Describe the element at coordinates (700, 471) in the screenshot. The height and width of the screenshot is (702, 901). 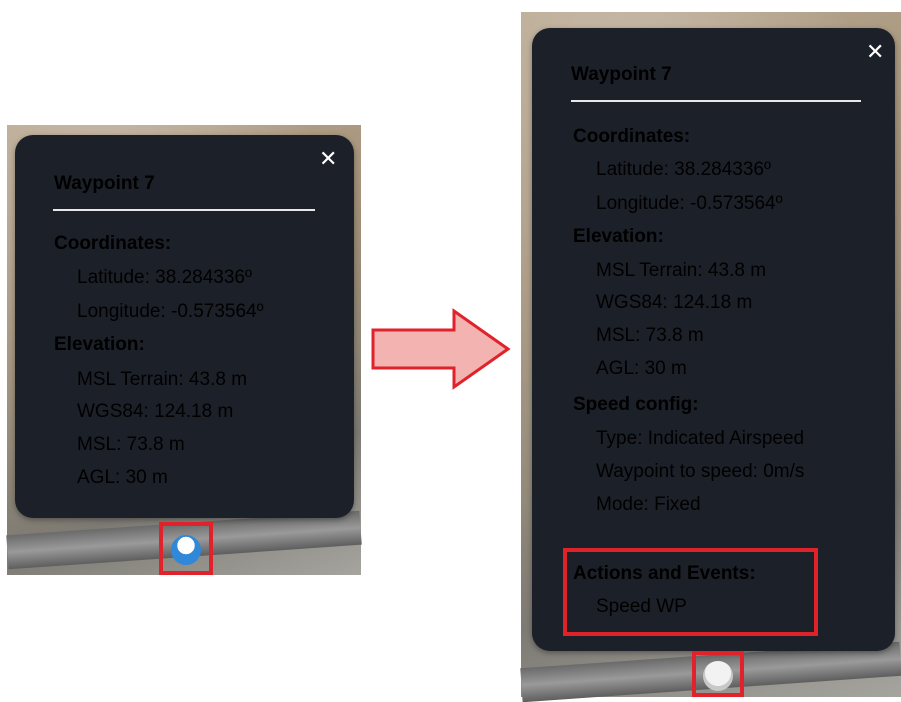
I see `waypoint-to-speed-value: Waypoint to speed: 0m/s` at that location.